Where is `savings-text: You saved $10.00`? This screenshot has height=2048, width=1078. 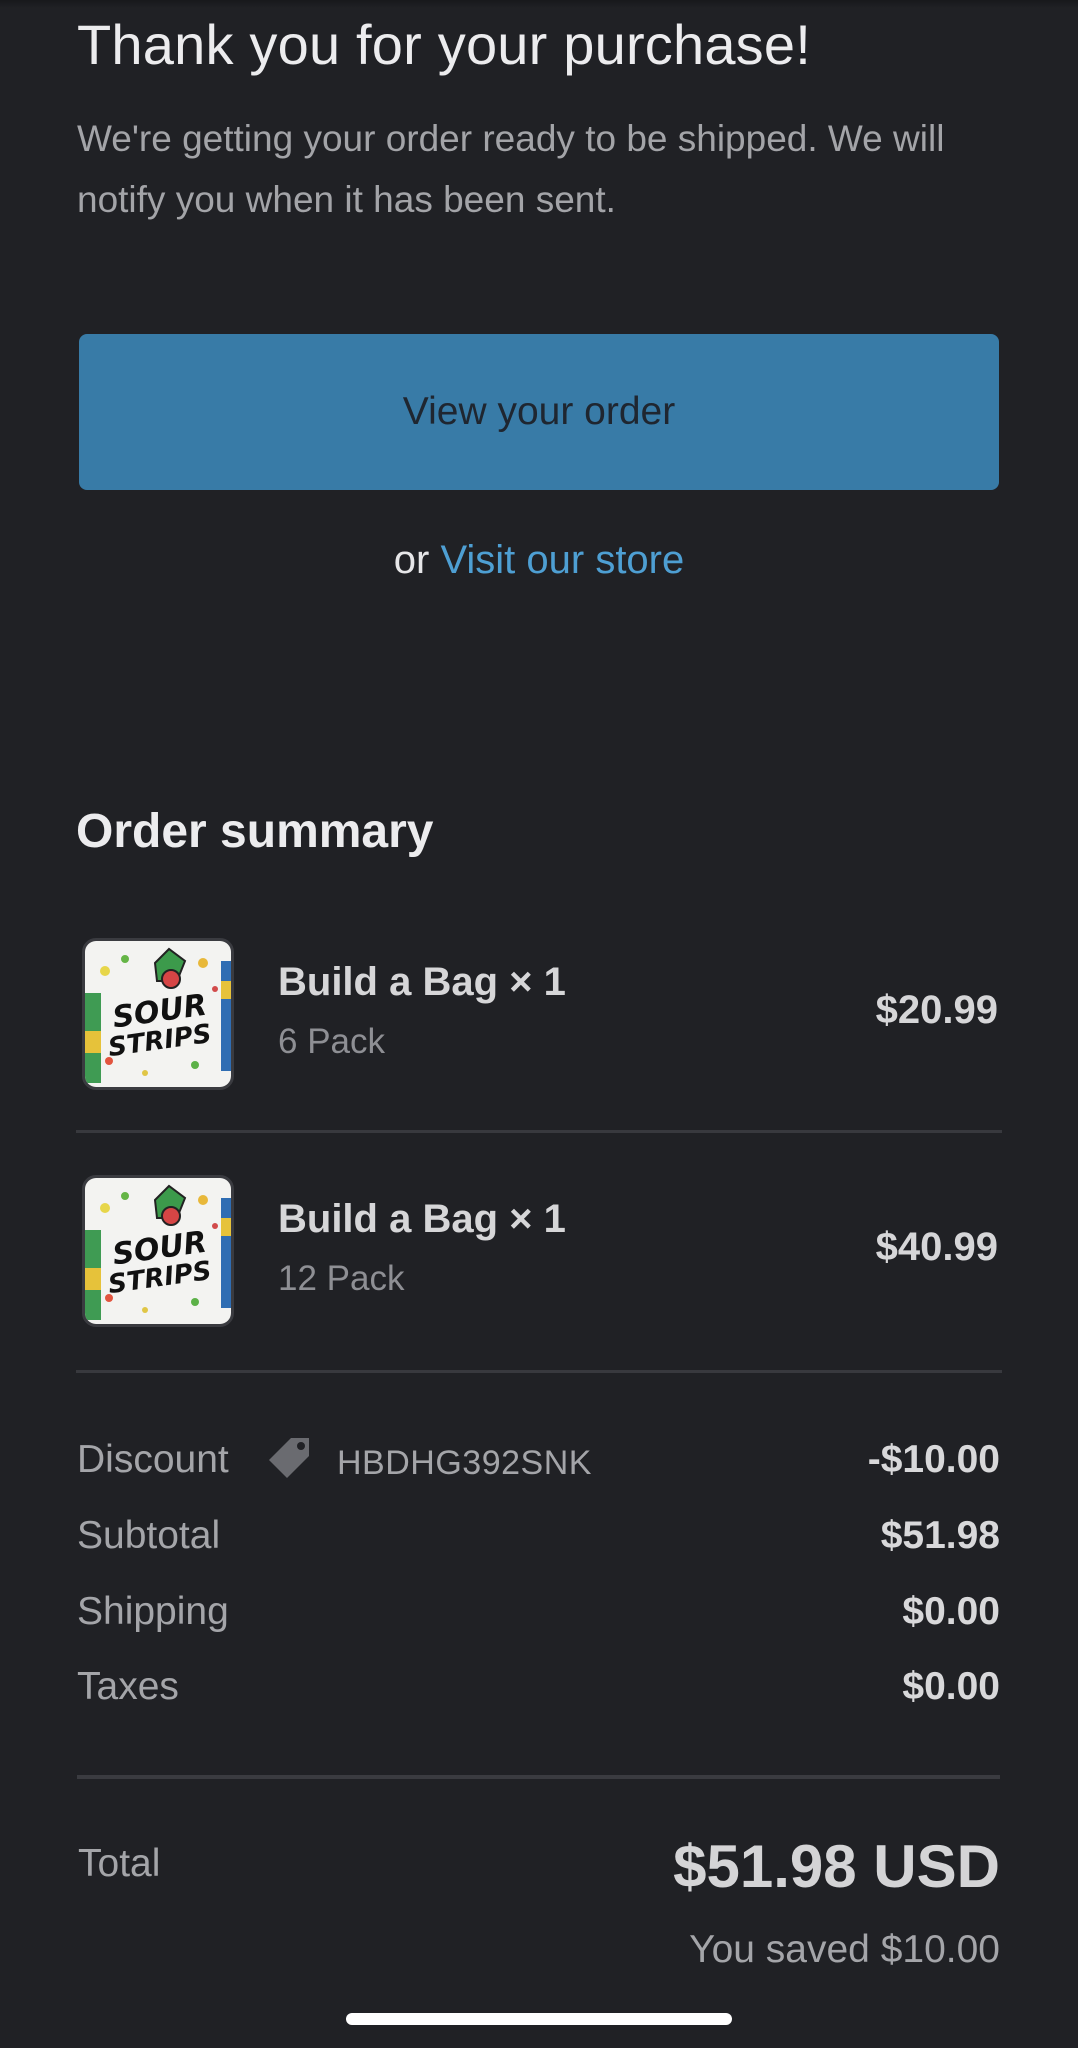
savings-text: You saved $10.00 is located at coordinates (844, 1949).